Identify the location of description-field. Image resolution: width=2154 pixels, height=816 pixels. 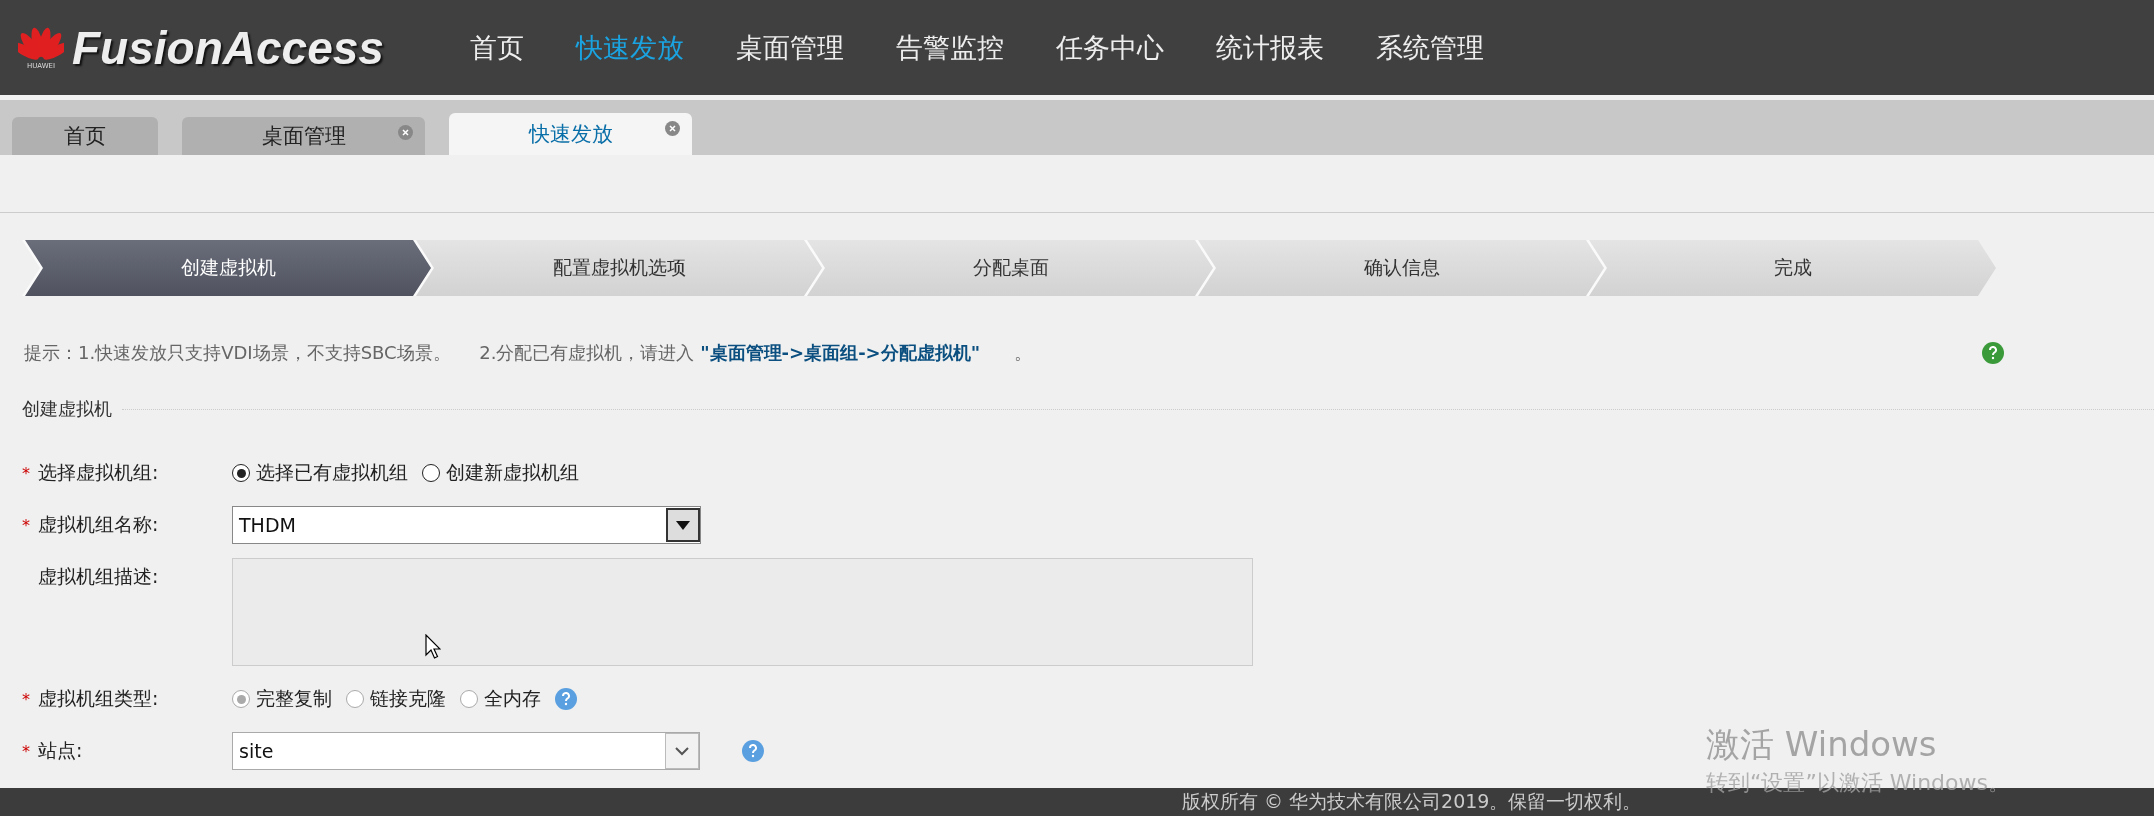
(742, 612).